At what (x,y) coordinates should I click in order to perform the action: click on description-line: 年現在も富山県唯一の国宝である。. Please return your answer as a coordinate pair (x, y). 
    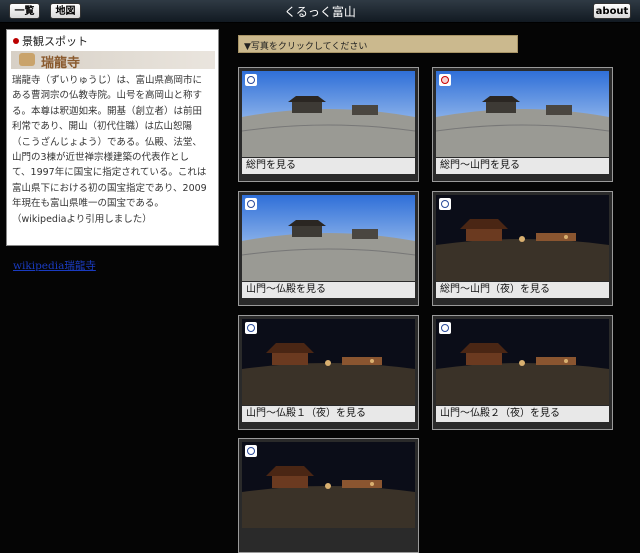
    Looking at the image, I should click on (88, 204).